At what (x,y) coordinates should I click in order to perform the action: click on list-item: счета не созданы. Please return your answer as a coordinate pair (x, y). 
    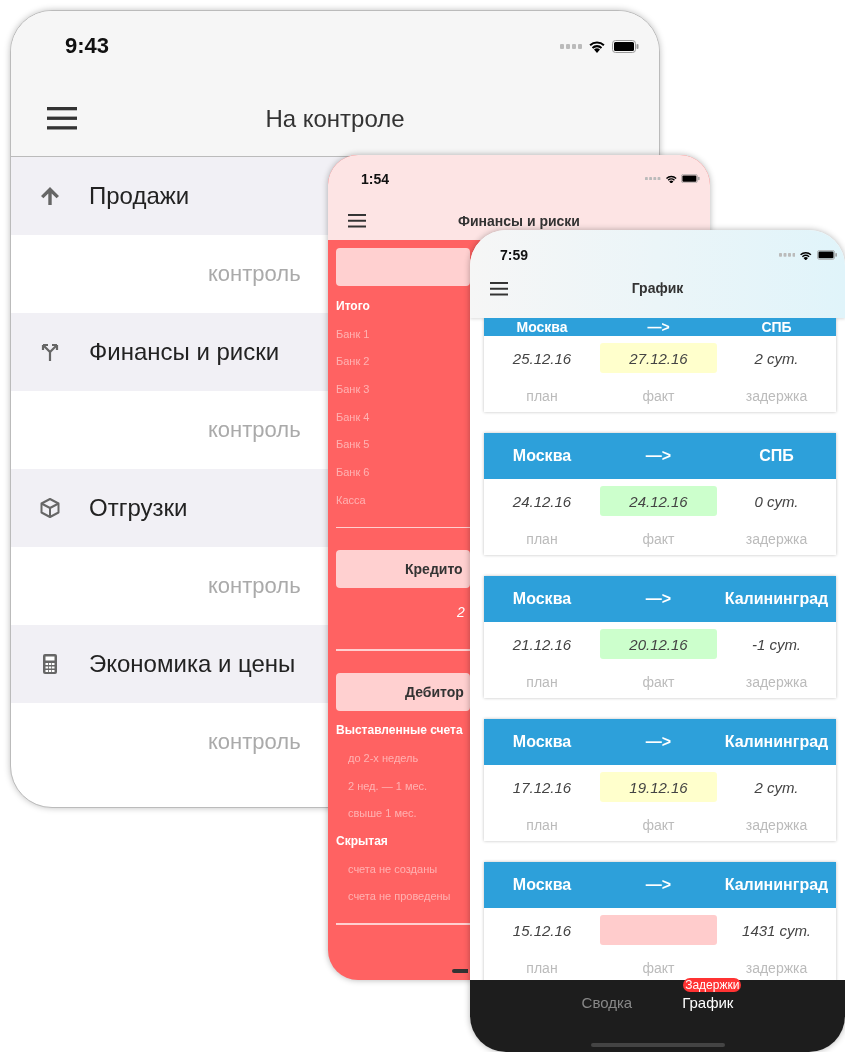
    Looking at the image, I should click on (393, 868).